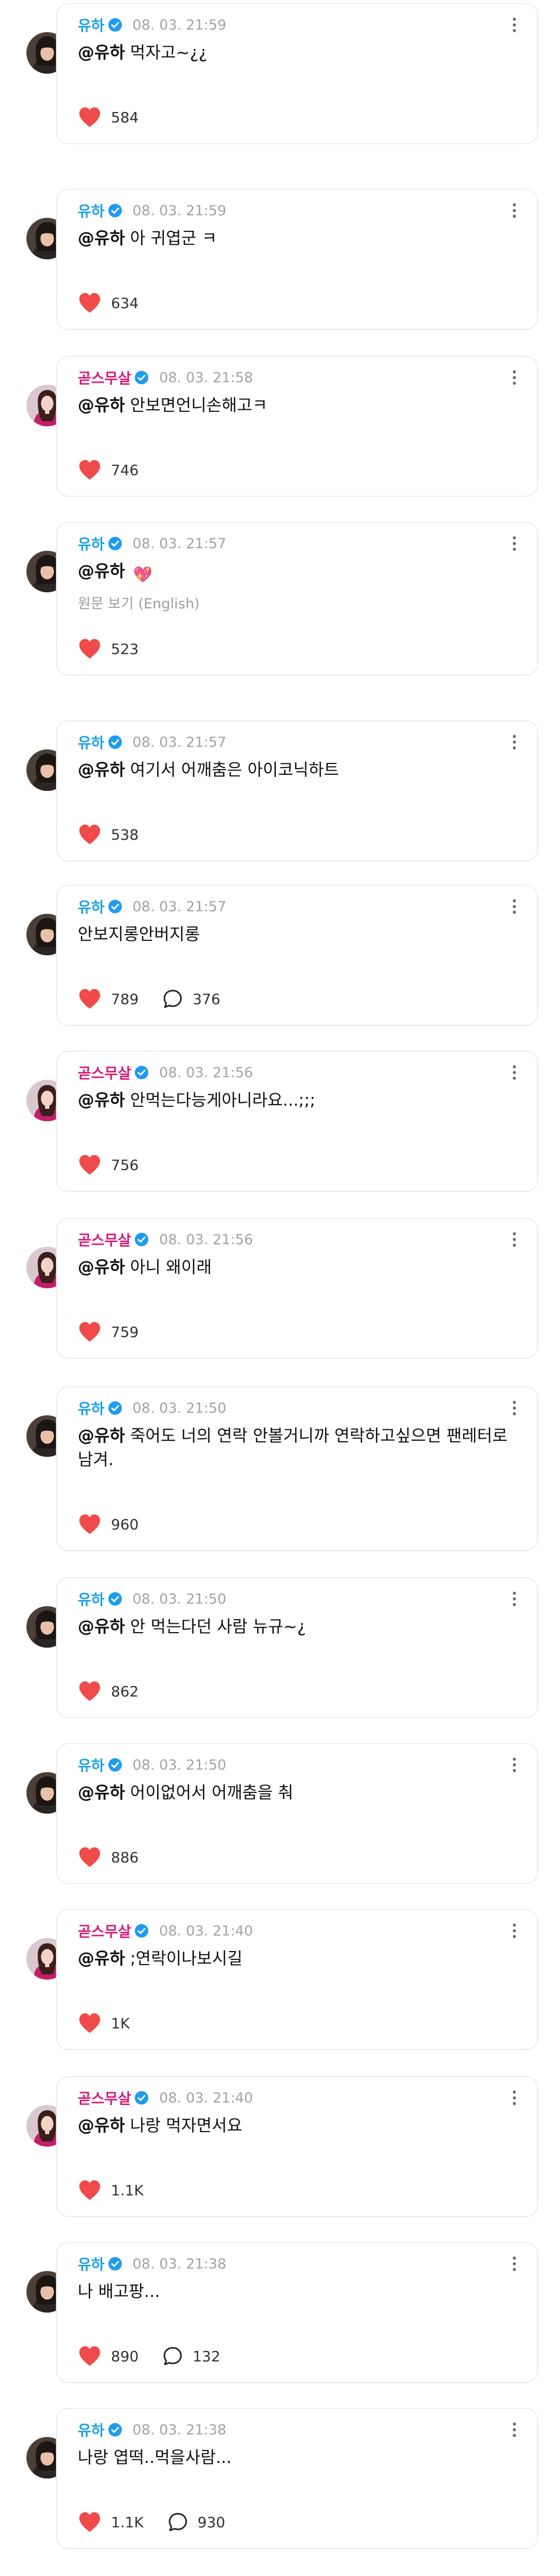  I want to click on post-card: 유하 08. 03. 21:57 @유하 💖 원문 보기 (English) 523, so click(297, 599).